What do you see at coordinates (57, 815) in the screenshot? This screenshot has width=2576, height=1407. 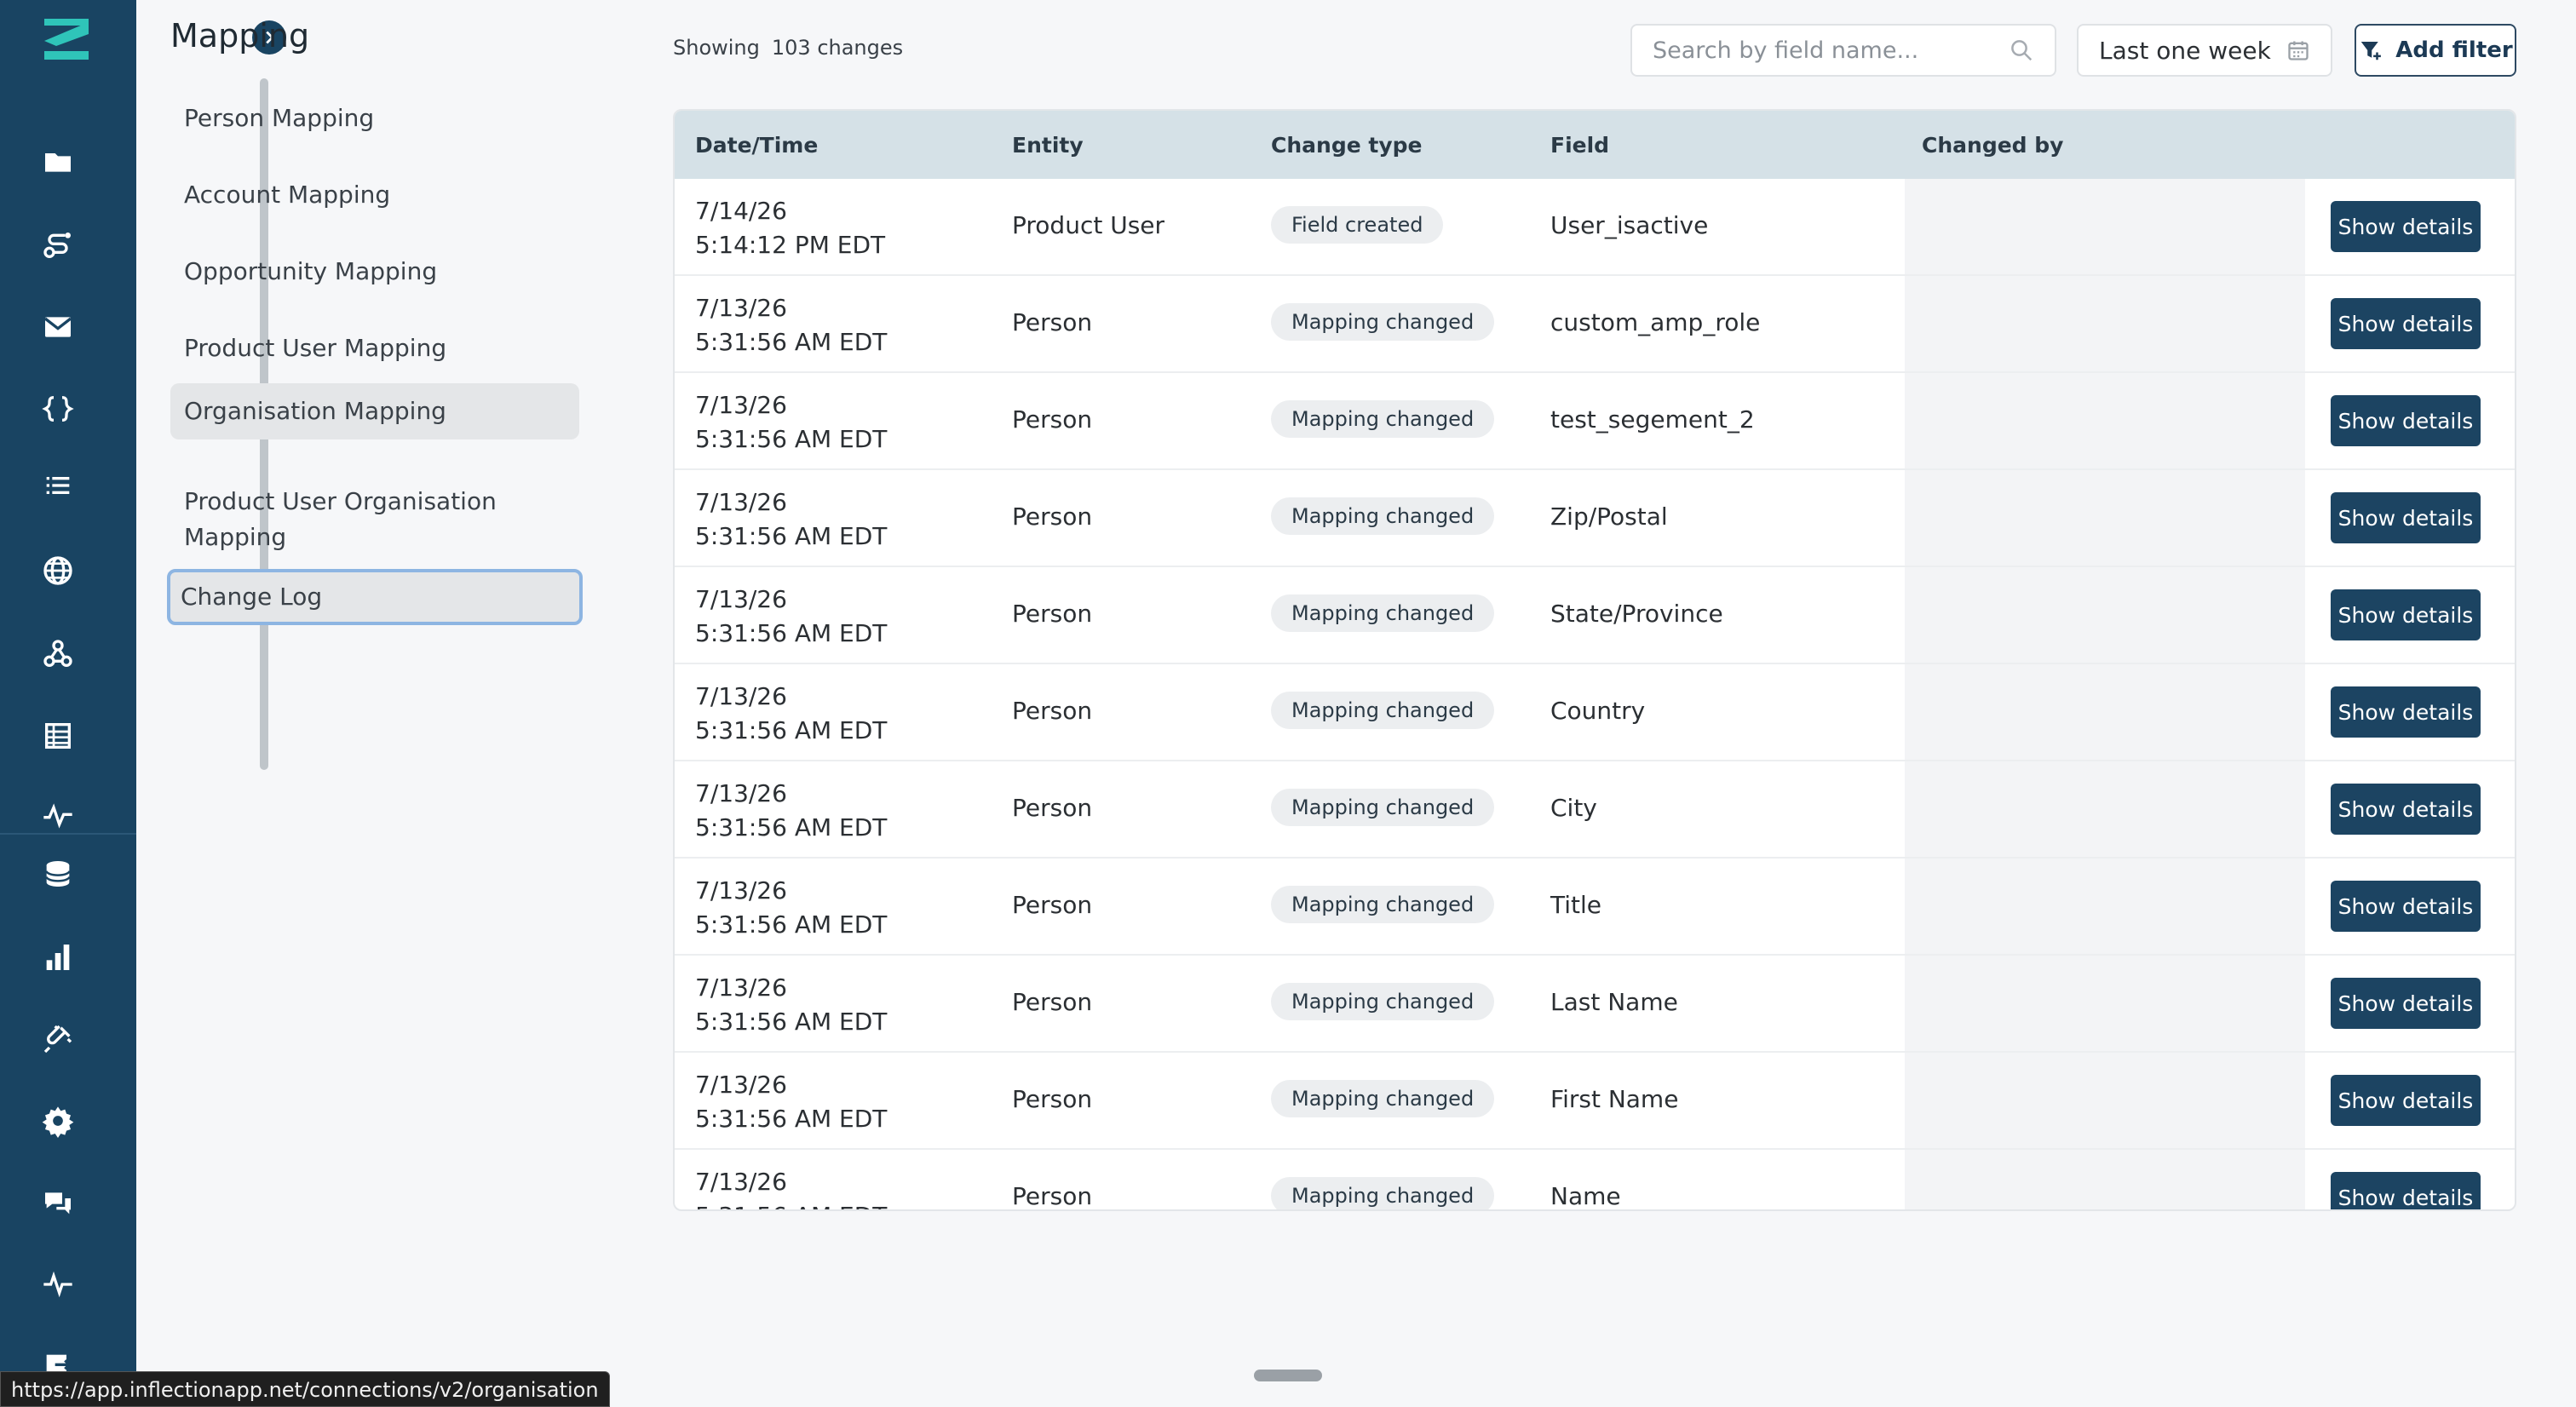 I see `activity-icon` at bounding box center [57, 815].